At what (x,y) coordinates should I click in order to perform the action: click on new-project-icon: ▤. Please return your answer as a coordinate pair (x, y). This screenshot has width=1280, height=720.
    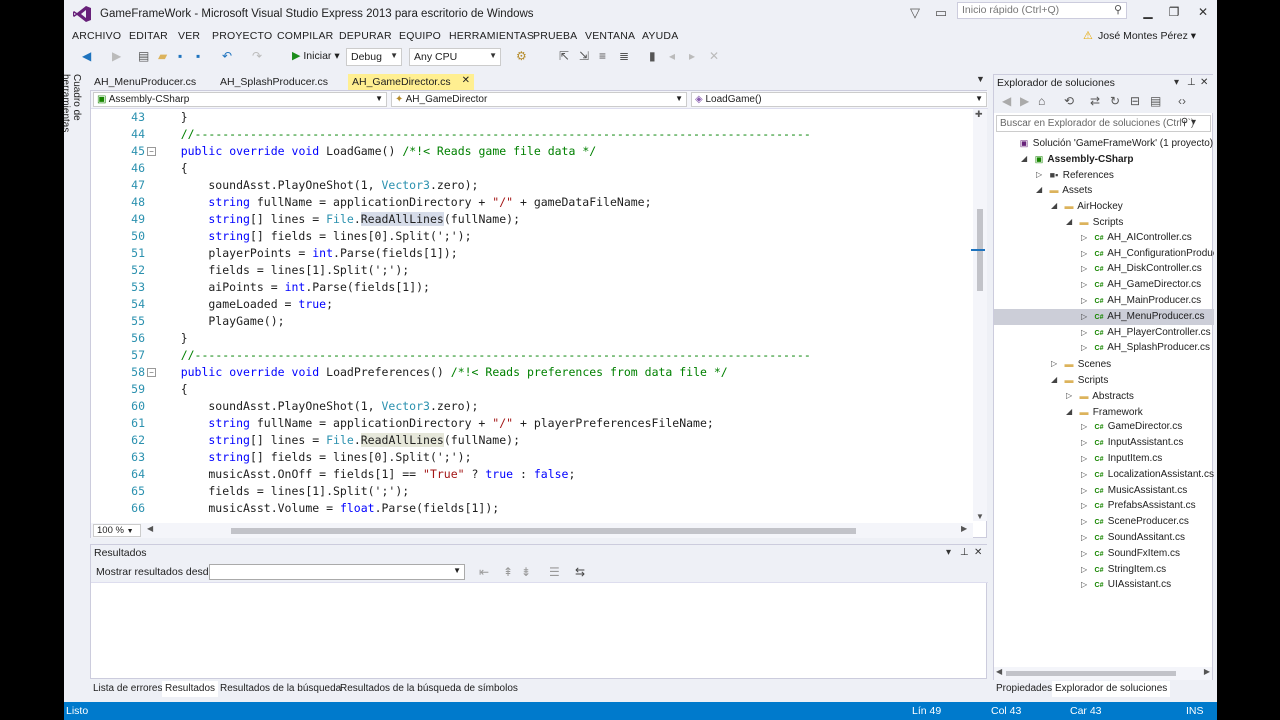
    Looking at the image, I should click on (143, 56).